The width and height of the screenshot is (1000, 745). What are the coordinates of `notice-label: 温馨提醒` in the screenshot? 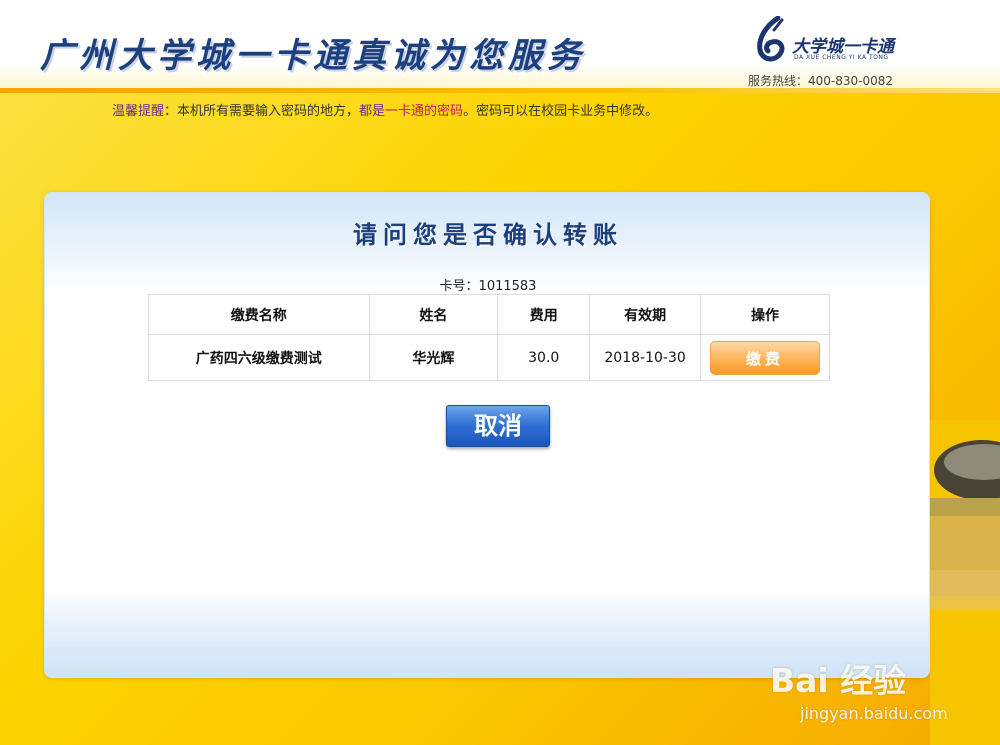 It's located at (138, 111).